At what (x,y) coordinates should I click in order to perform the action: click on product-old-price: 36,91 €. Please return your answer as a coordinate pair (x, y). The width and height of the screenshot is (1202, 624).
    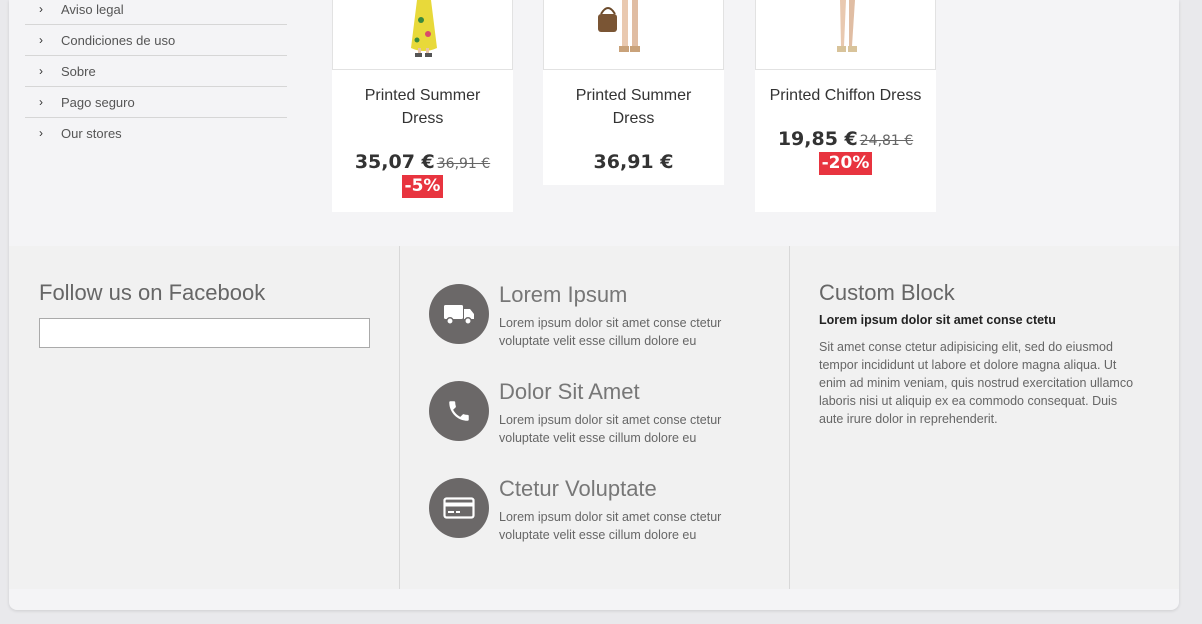
    Looking at the image, I should click on (463, 164).